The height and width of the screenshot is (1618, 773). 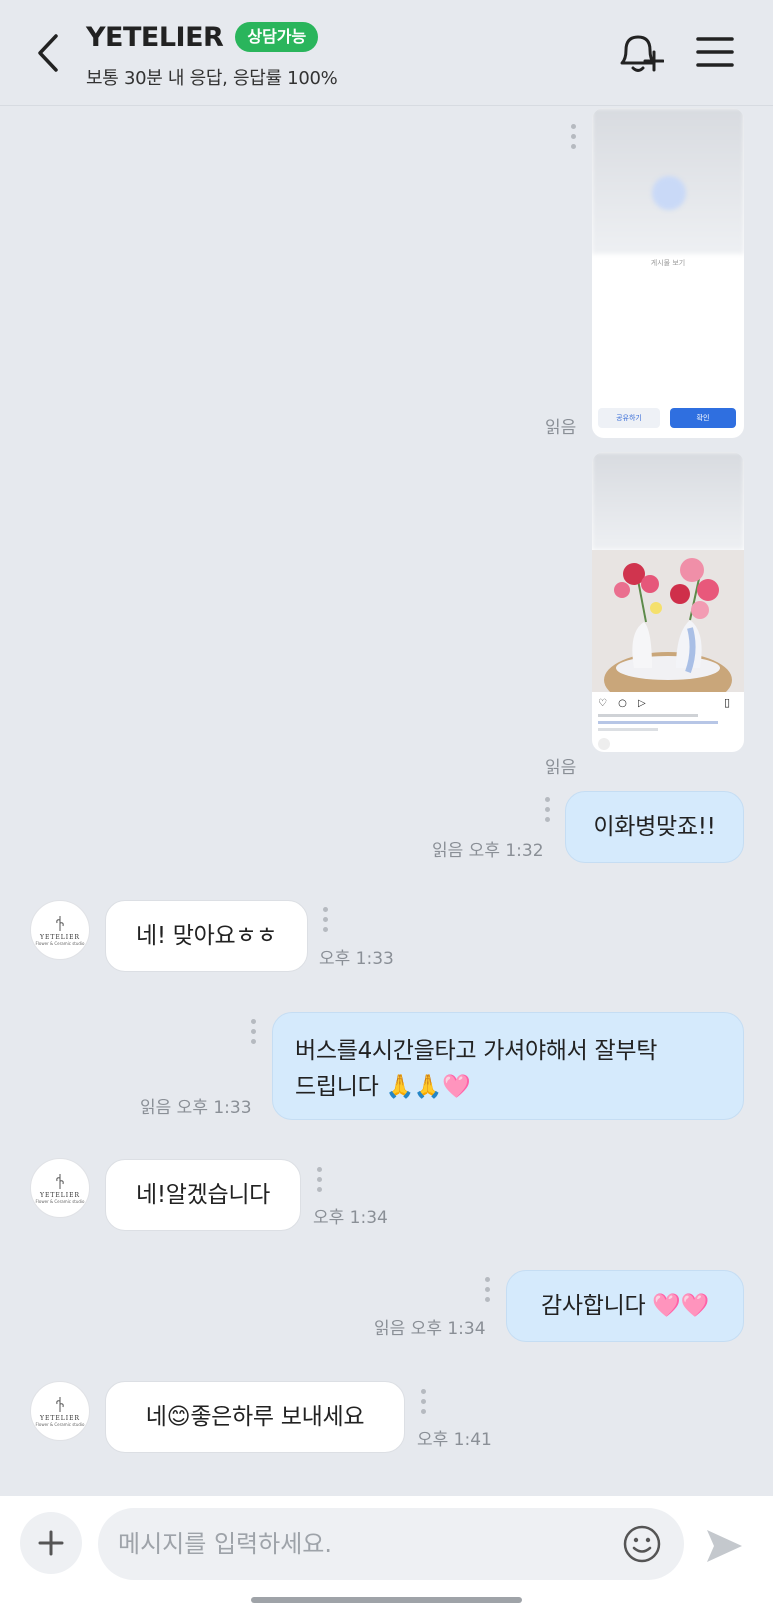 What do you see at coordinates (212, 78) in the screenshot?
I see `response-info: 보통 30분 내 응답, 응답률 100%` at bounding box center [212, 78].